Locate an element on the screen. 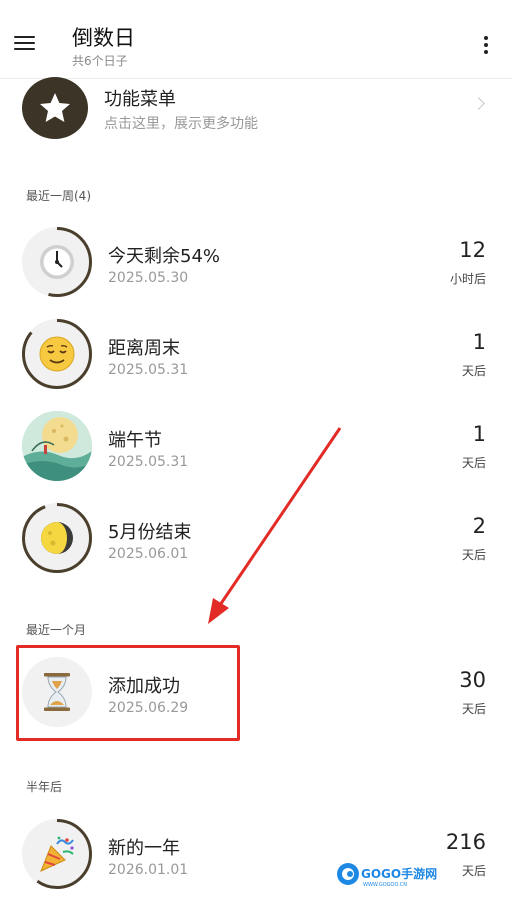  item-avatar is located at coordinates (57, 854).